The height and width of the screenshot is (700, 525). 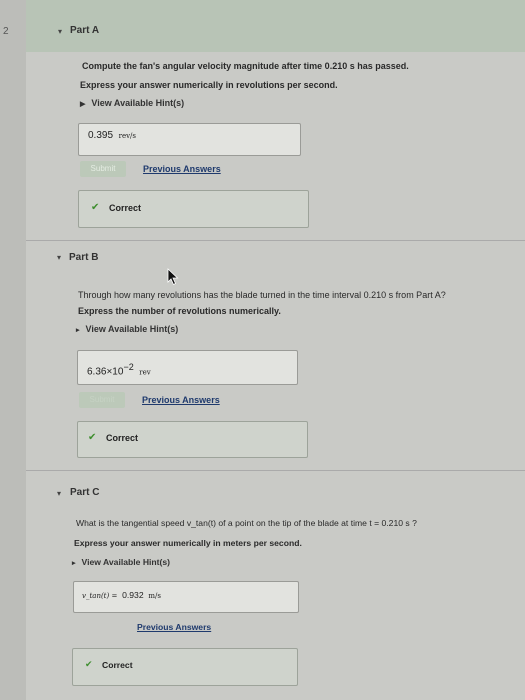 What do you see at coordinates (122, 438) in the screenshot?
I see `part-b-status: Correct` at bounding box center [122, 438].